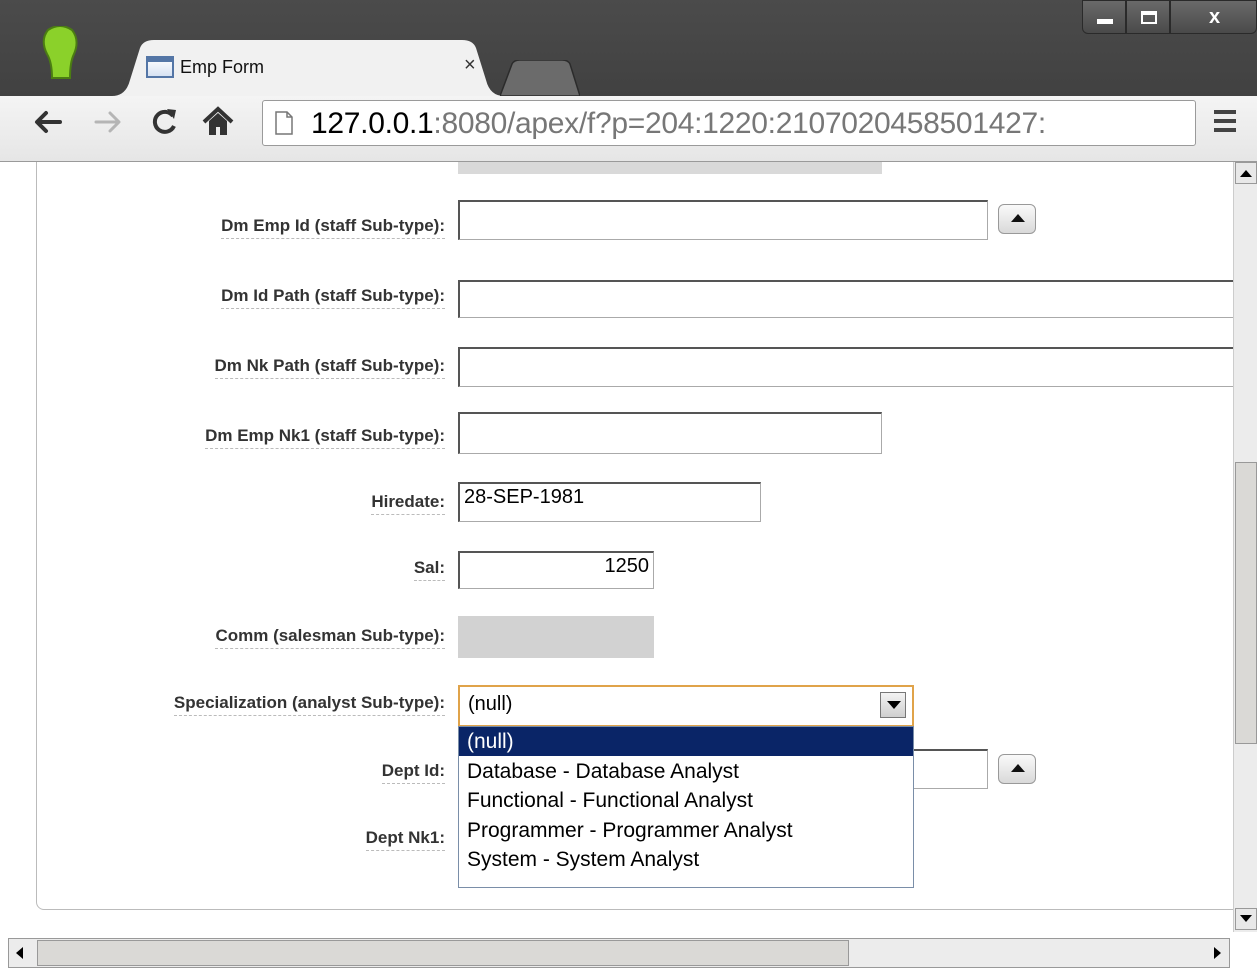 The width and height of the screenshot is (1257, 975). Describe the element at coordinates (333, 297) in the screenshot. I see `dm-id-path-label: Dm Id Path (staff Sub-type):` at that location.